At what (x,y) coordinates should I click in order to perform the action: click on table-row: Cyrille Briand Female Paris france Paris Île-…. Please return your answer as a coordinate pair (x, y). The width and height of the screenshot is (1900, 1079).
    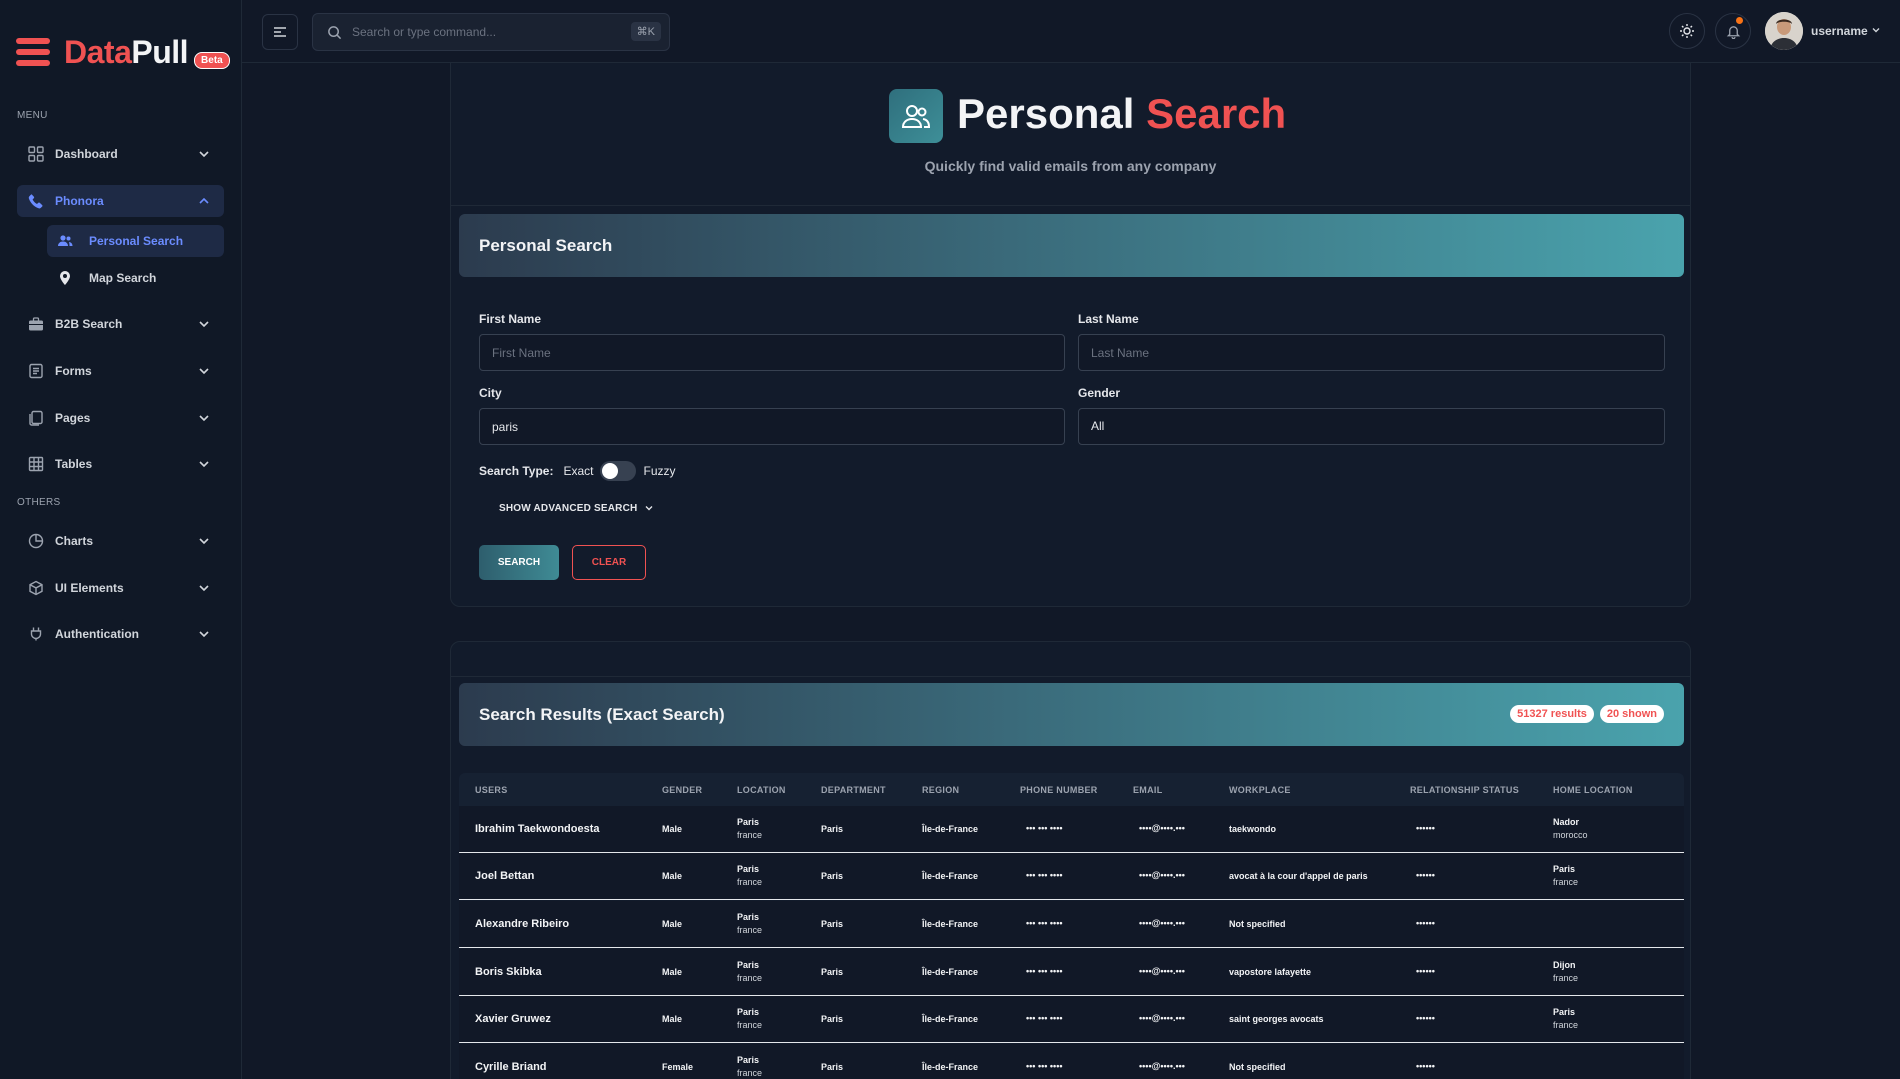
    Looking at the image, I should click on (1071, 1061).